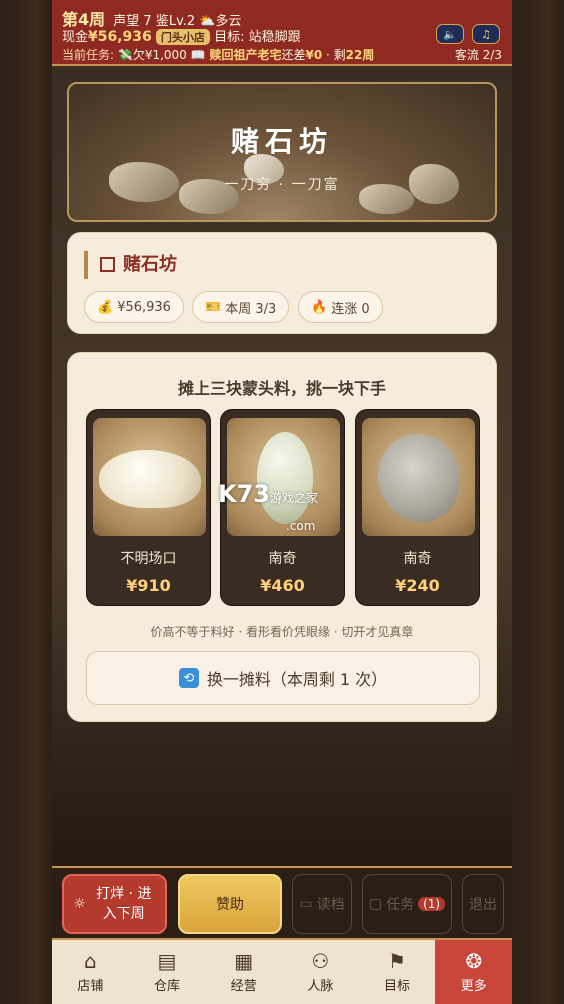 This screenshot has width=564, height=1004. Describe the element at coordinates (243, 986) in the screenshot. I see `nav-label: 经营` at that location.